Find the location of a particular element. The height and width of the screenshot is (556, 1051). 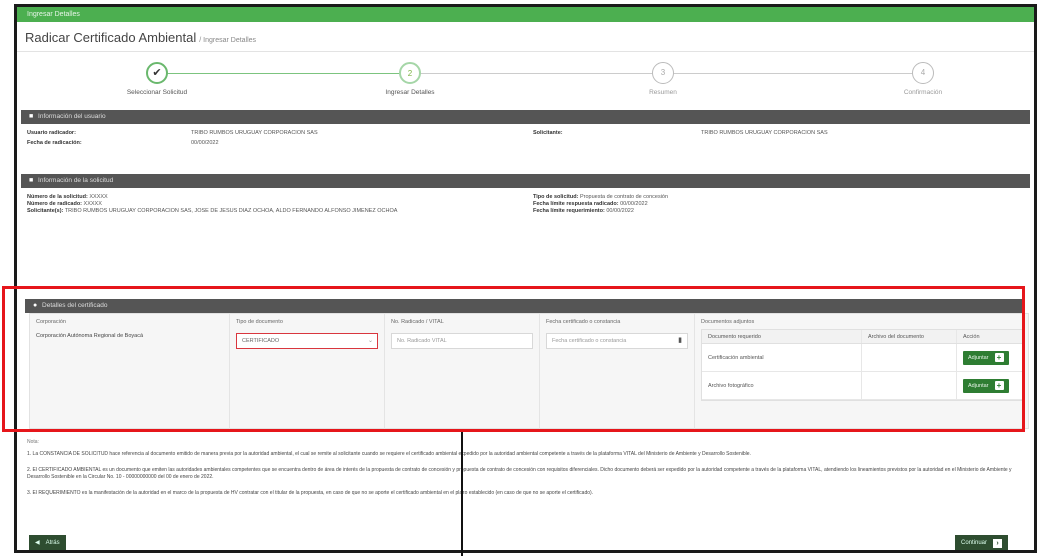

field-key: Tipo de solicitud: is located at coordinates (556, 197).